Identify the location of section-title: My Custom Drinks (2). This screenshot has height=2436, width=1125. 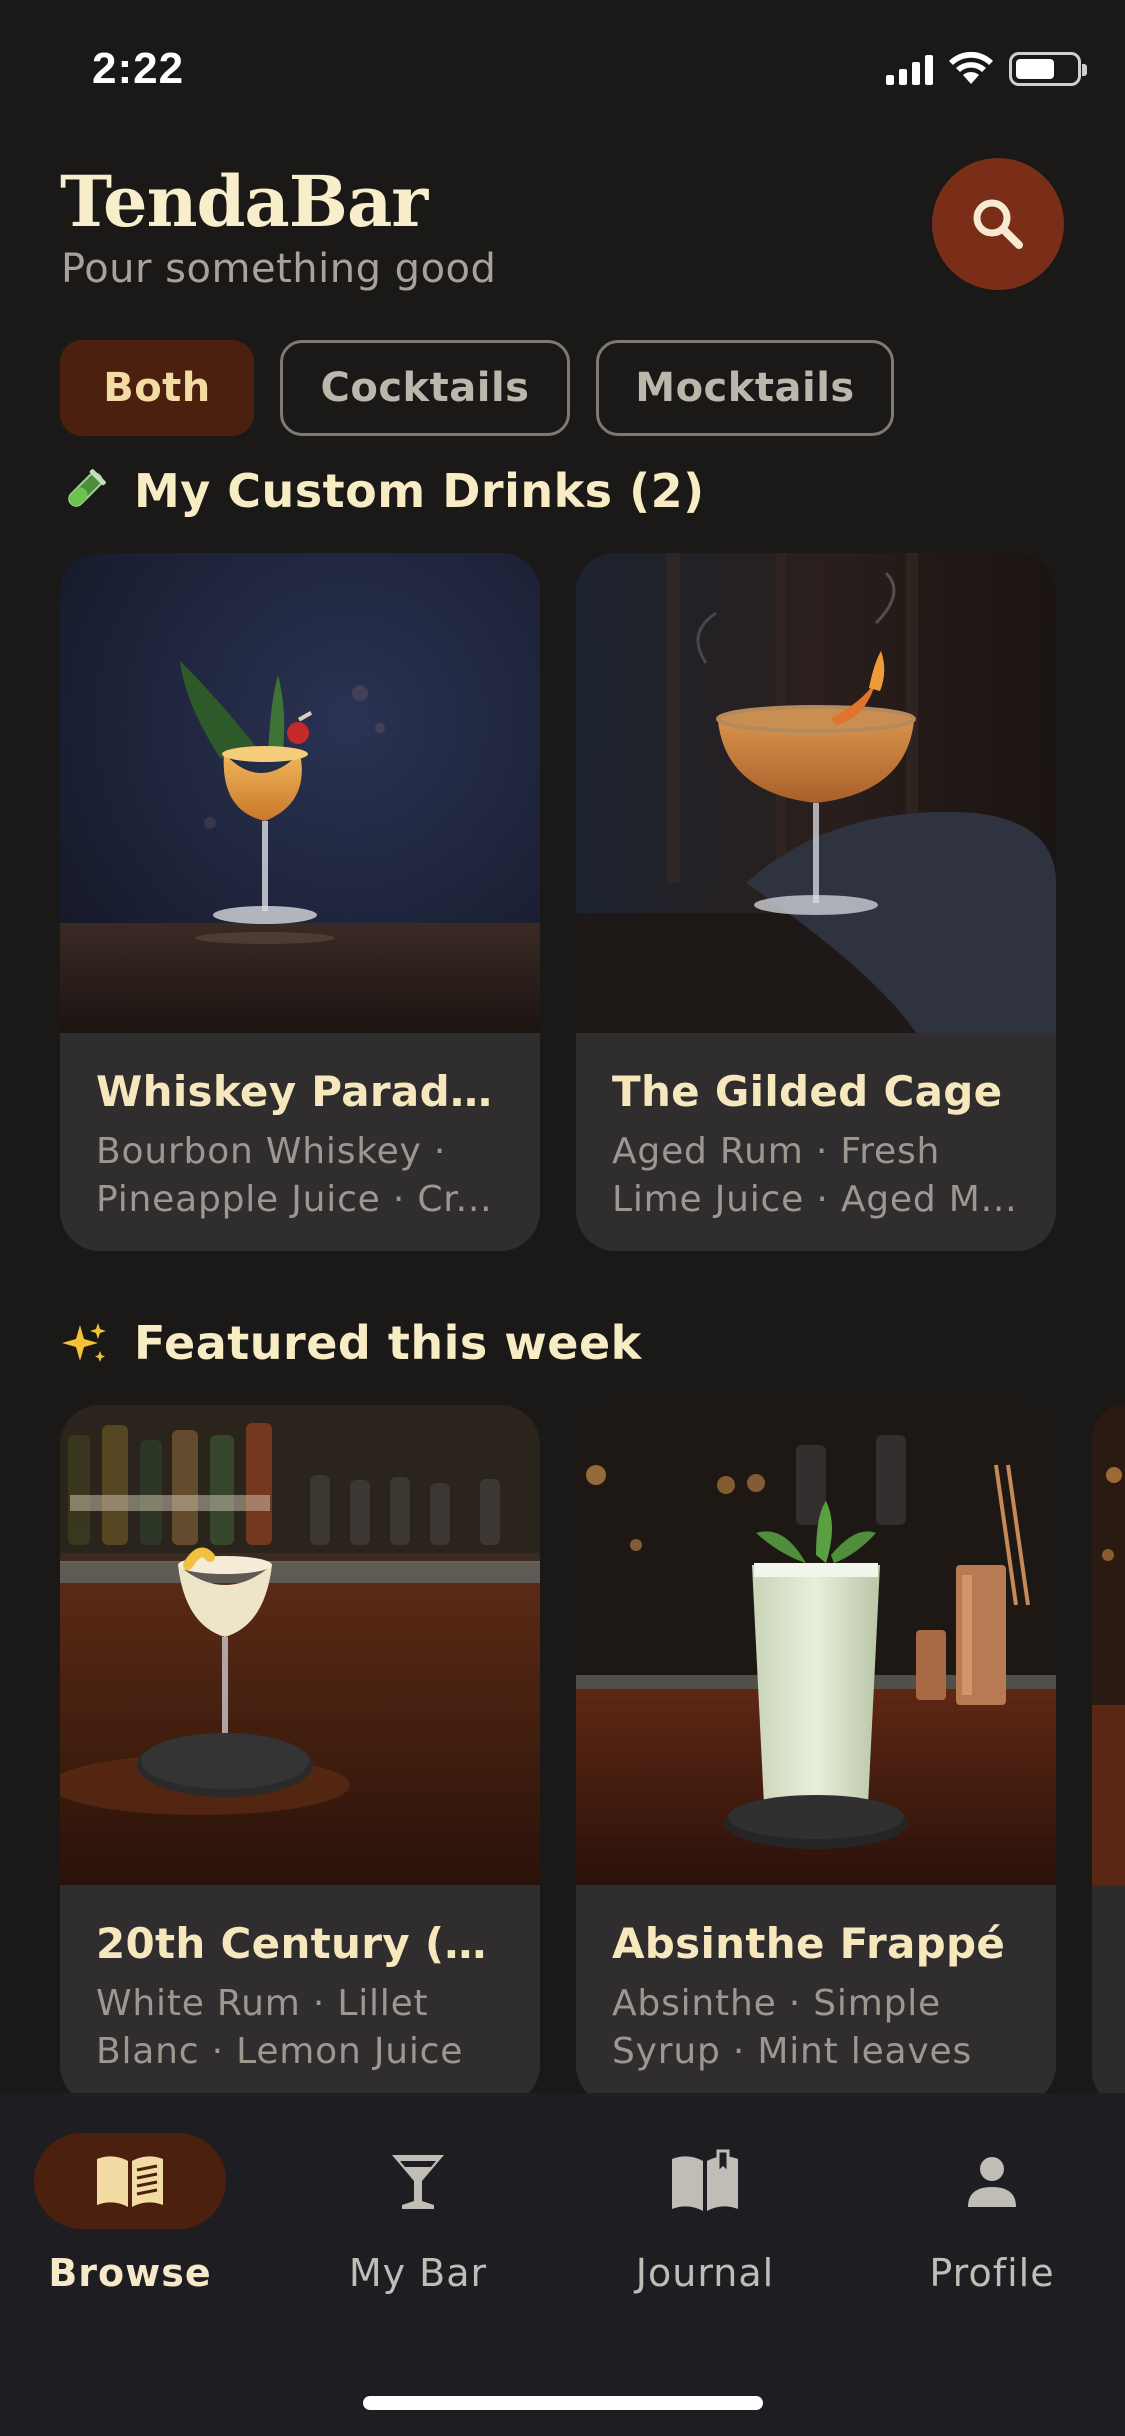
(419, 491).